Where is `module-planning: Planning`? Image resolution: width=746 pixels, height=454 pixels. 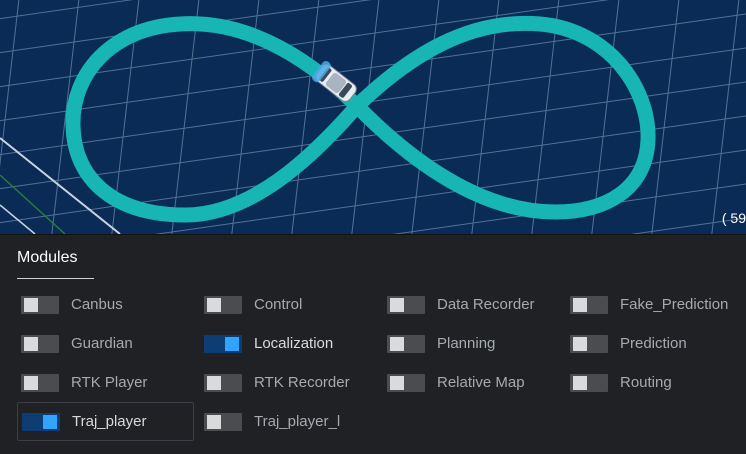 module-planning: Planning is located at coordinates (470, 343).